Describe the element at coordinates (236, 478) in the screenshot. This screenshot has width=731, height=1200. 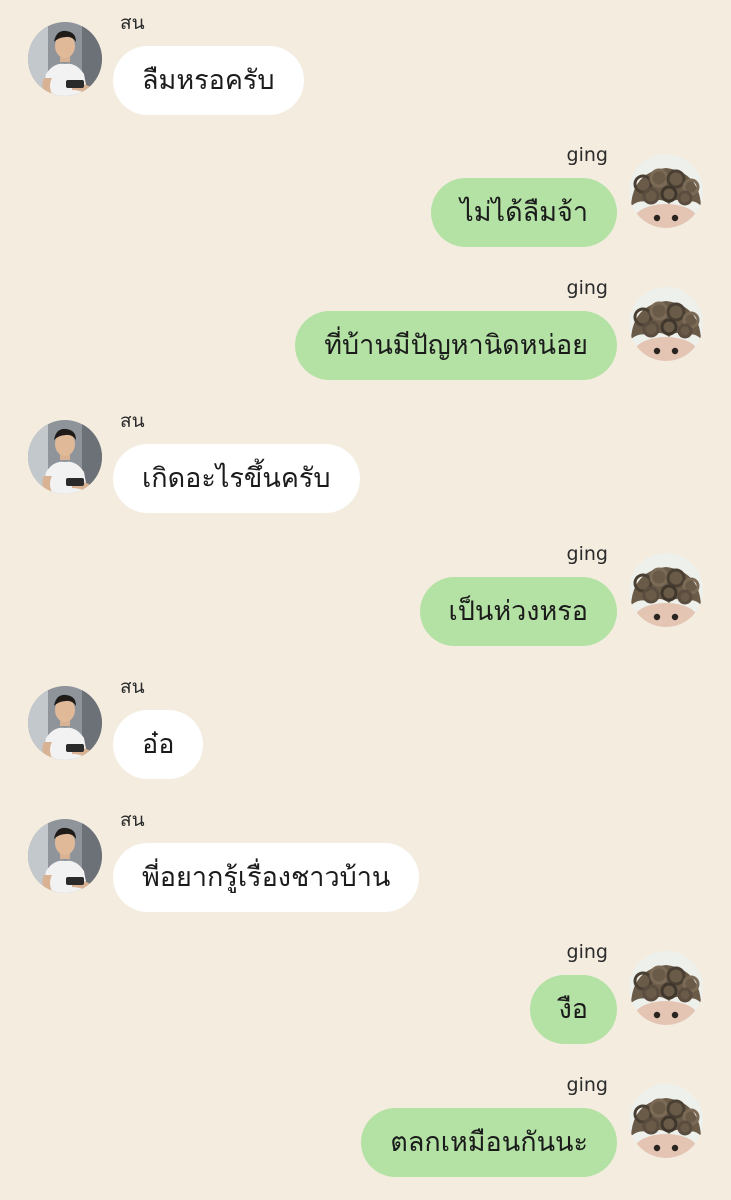
I see `message-bubble: เกิดอะไรขึ้นครับ` at that location.